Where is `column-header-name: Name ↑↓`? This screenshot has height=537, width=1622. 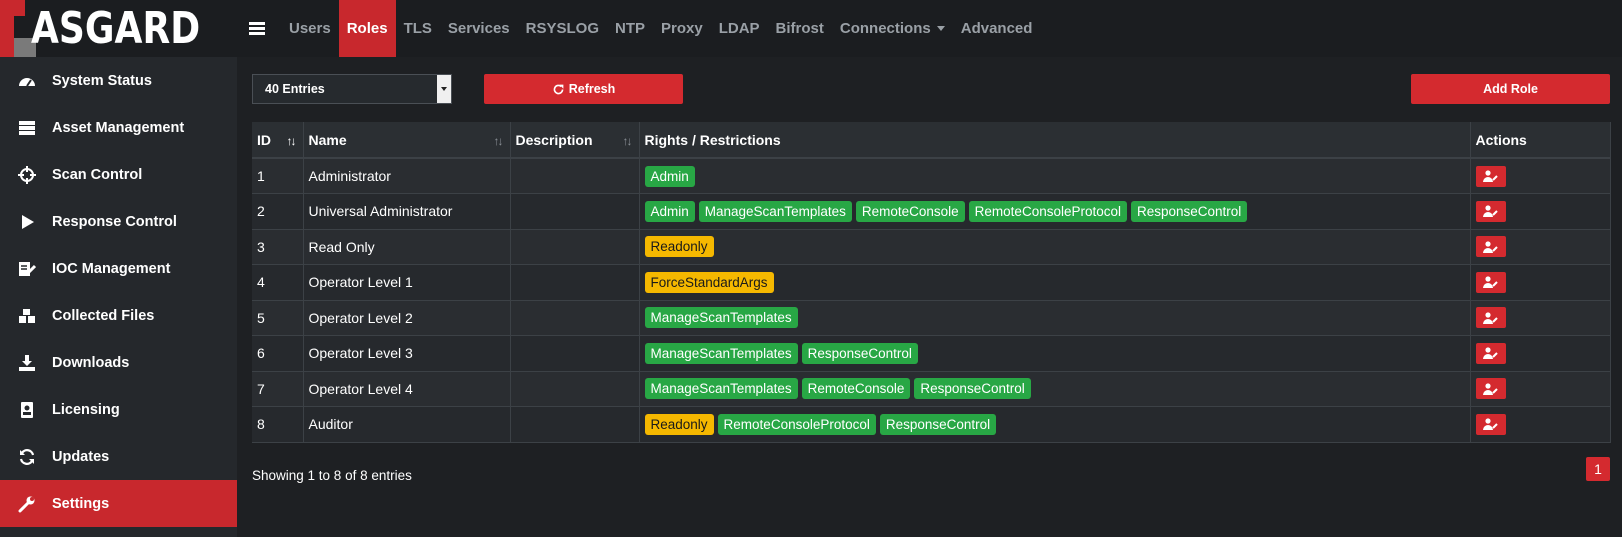 column-header-name: Name ↑↓ is located at coordinates (407, 140).